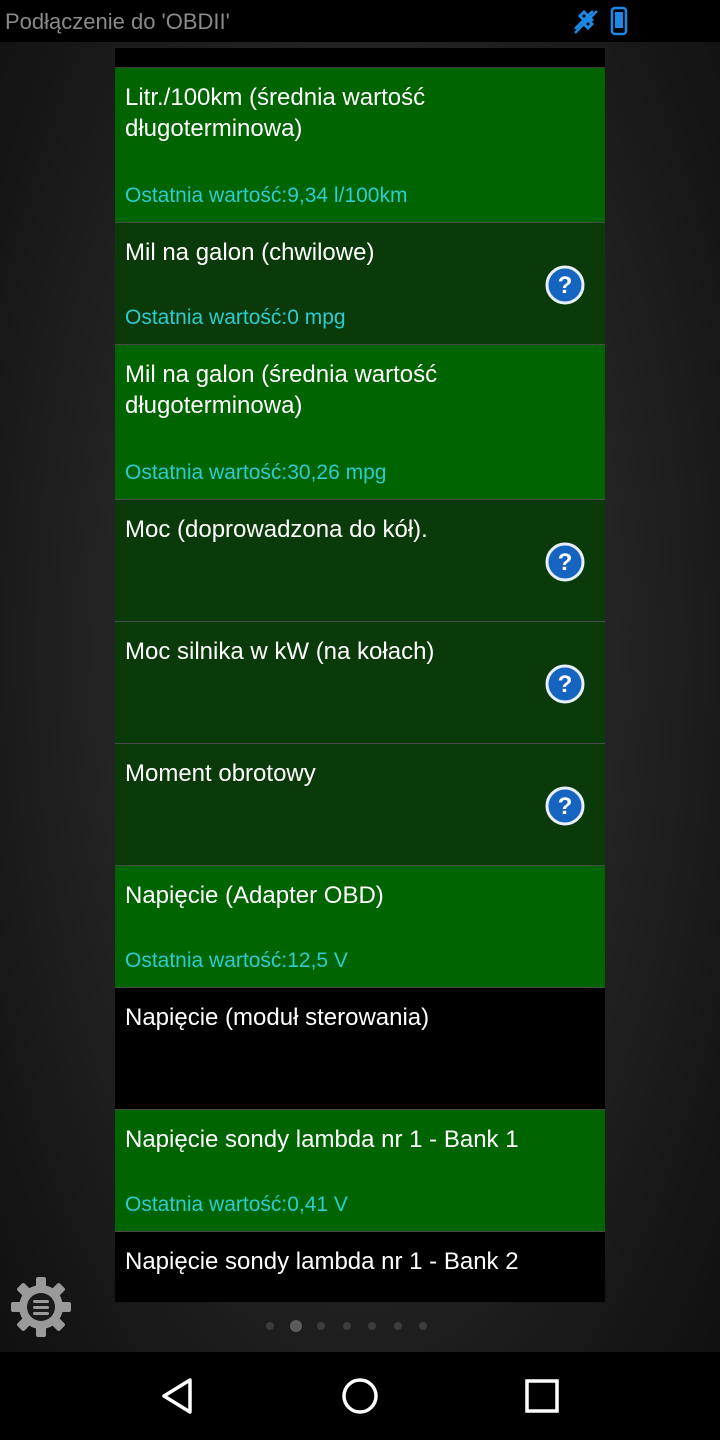 This screenshot has width=720, height=1440. I want to click on item-last-value: Ostatnia wartość:0 mpg, so click(235, 317).